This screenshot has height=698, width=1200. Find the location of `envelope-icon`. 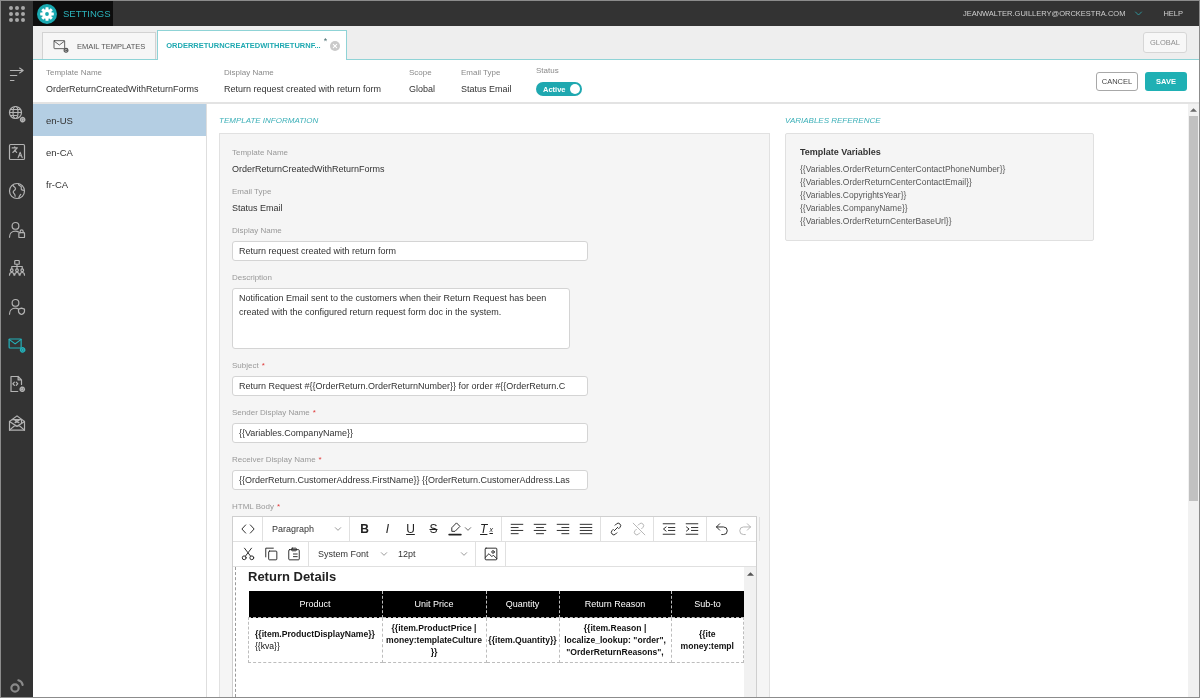

envelope-icon is located at coordinates (17, 422).